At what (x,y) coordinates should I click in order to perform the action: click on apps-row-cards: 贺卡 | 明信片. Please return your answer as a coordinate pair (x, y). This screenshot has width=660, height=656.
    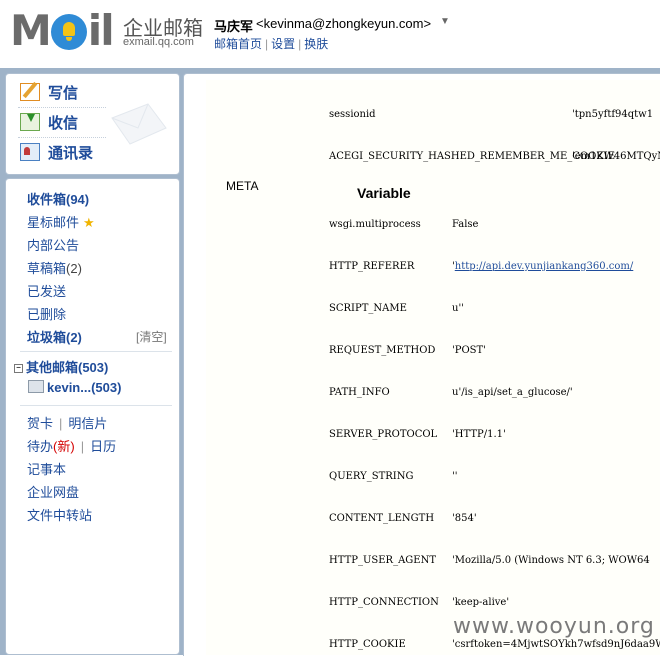
    Looking at the image, I should click on (67, 422).